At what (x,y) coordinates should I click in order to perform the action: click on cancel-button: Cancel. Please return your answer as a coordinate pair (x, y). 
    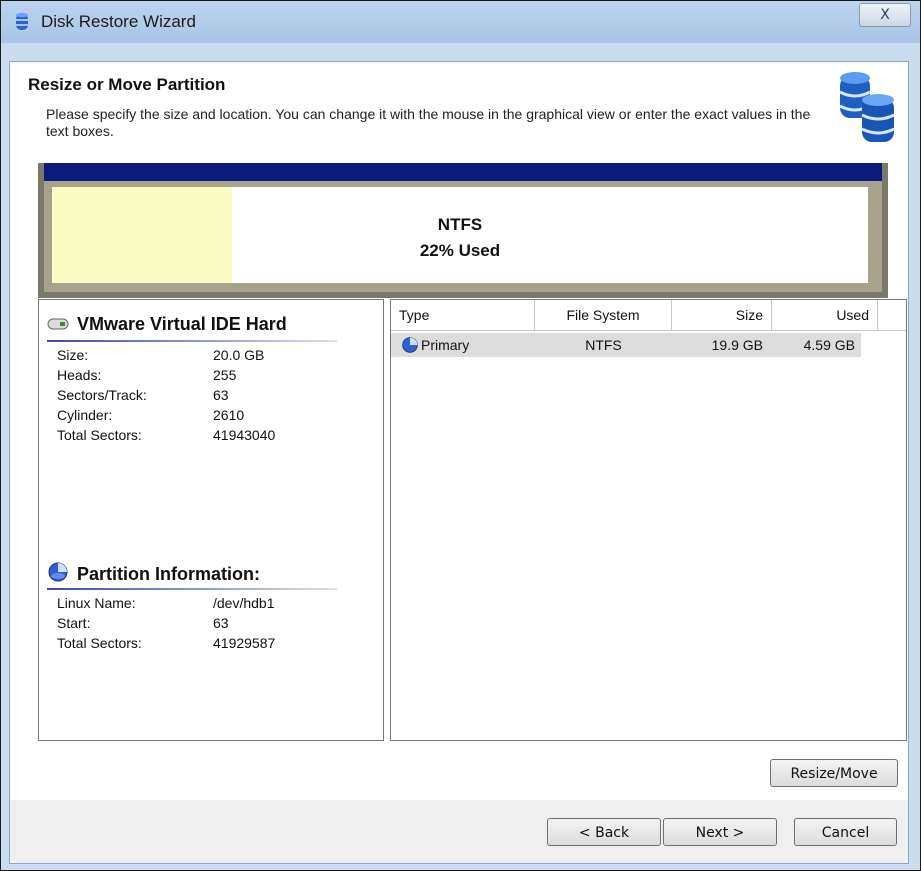
    Looking at the image, I should click on (845, 832).